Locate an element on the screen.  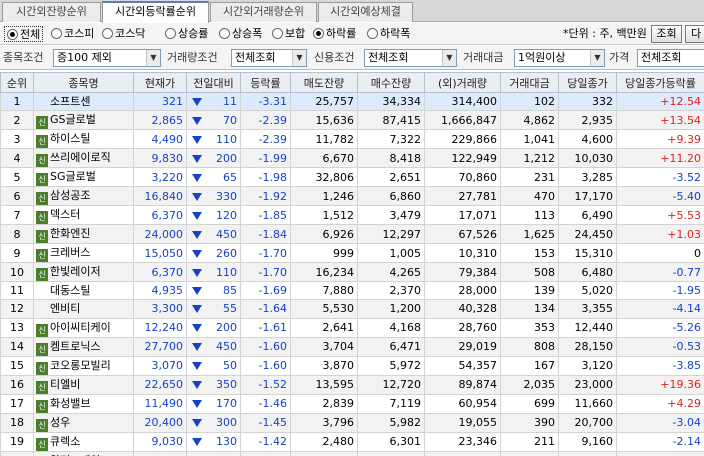
price-select: 전체조회 is located at coordinates (670, 58).